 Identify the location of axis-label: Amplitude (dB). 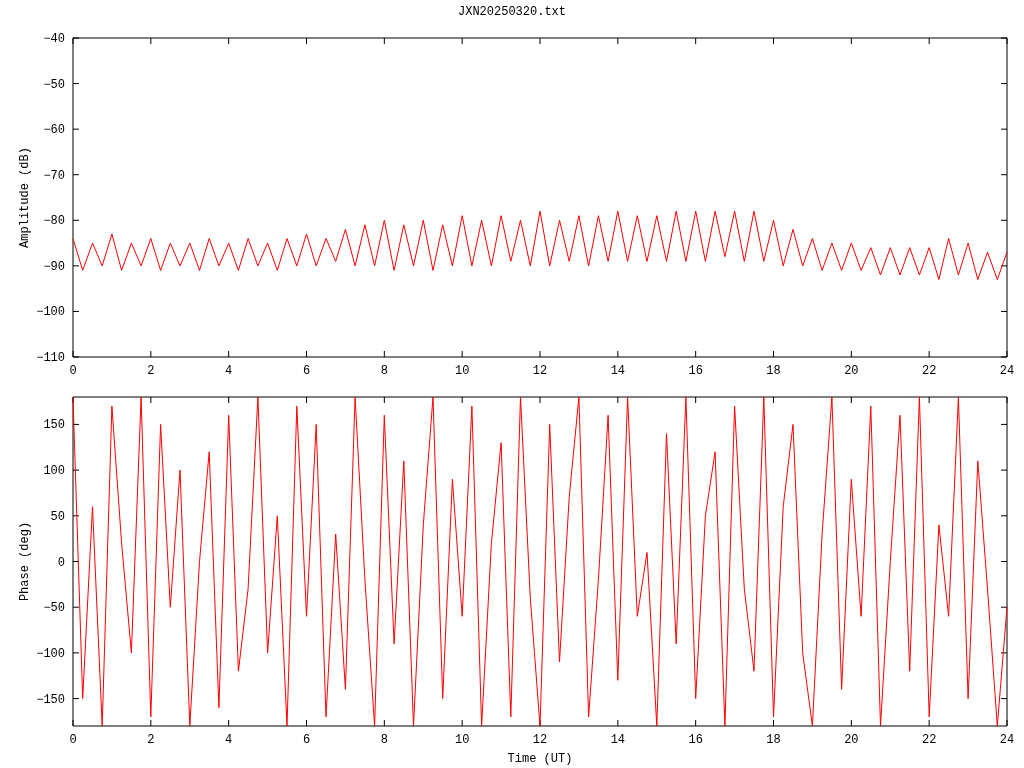
(25, 197).